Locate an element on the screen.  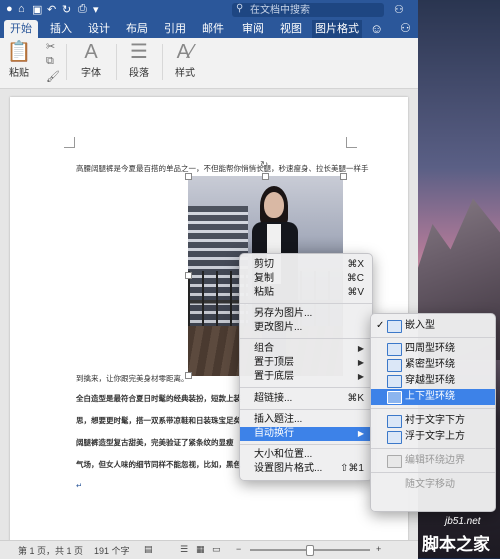
menu-item-format-picture: 设置图片格式... ⇧⌘1 is located at coordinates (306, 469).